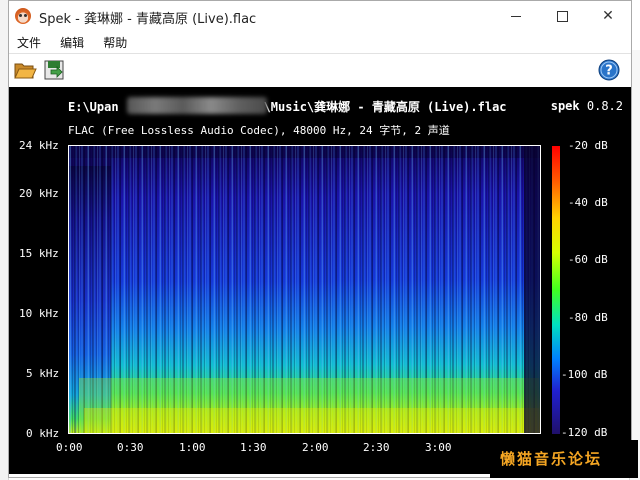  Describe the element at coordinates (320, 42) in the screenshot. I see `menu-bar: 文件 编辑 帮助` at that location.